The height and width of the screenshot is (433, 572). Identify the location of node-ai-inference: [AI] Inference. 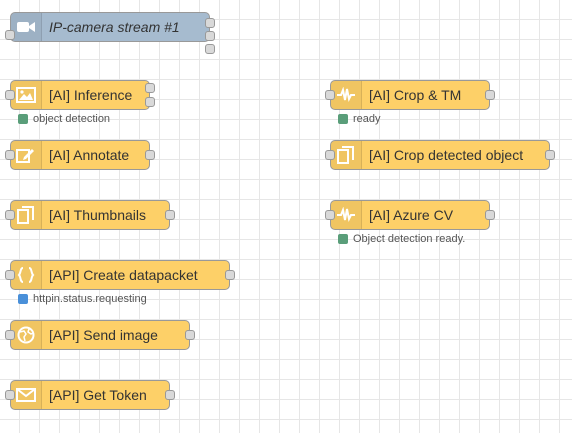
(80, 95).